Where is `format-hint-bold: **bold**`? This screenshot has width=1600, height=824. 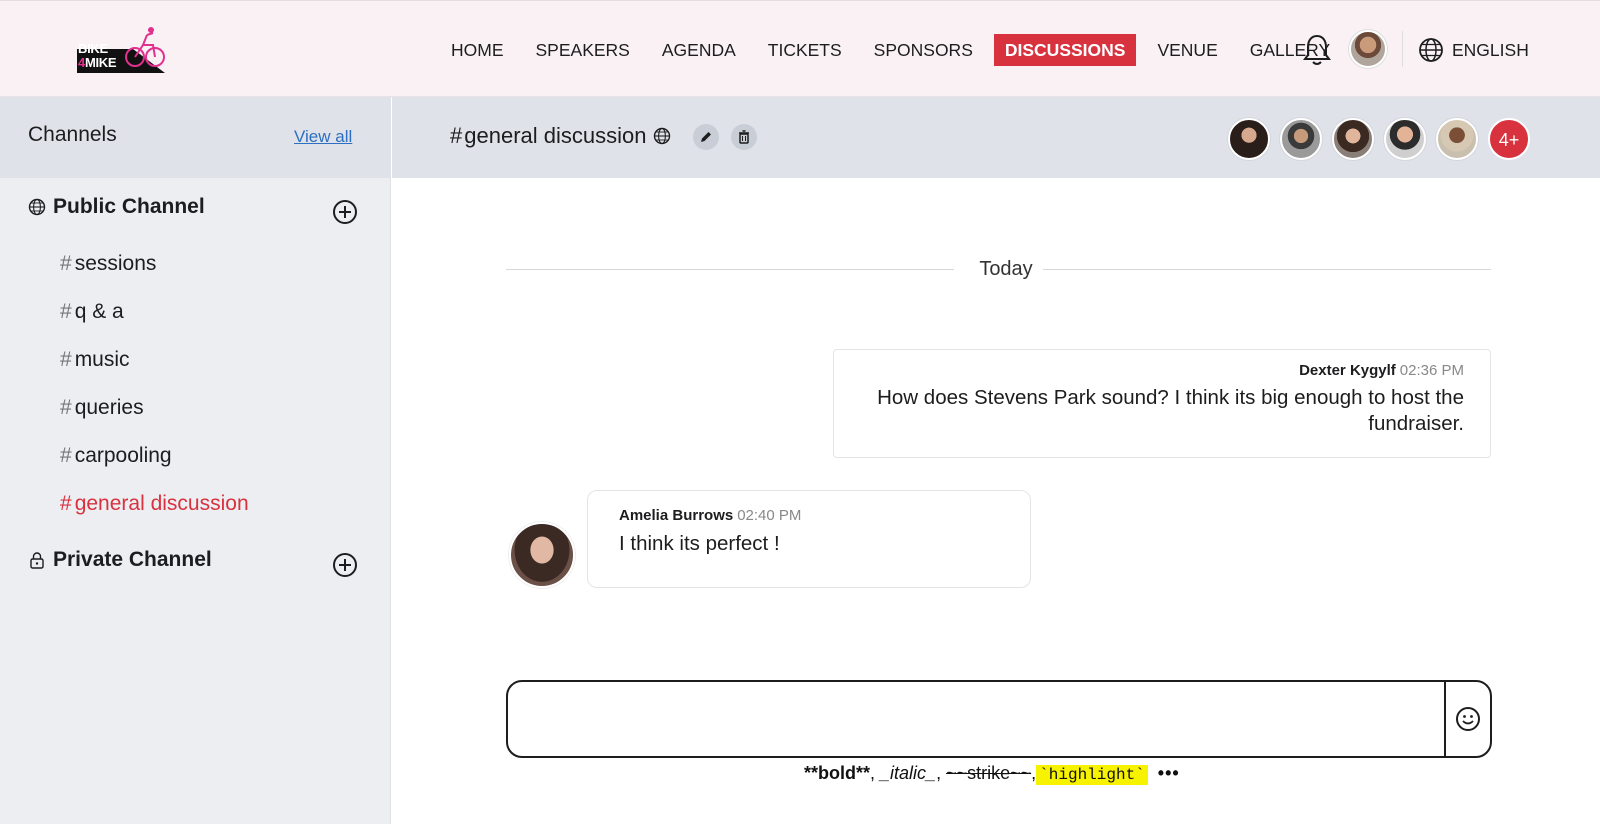 format-hint-bold: **bold** is located at coordinates (837, 773).